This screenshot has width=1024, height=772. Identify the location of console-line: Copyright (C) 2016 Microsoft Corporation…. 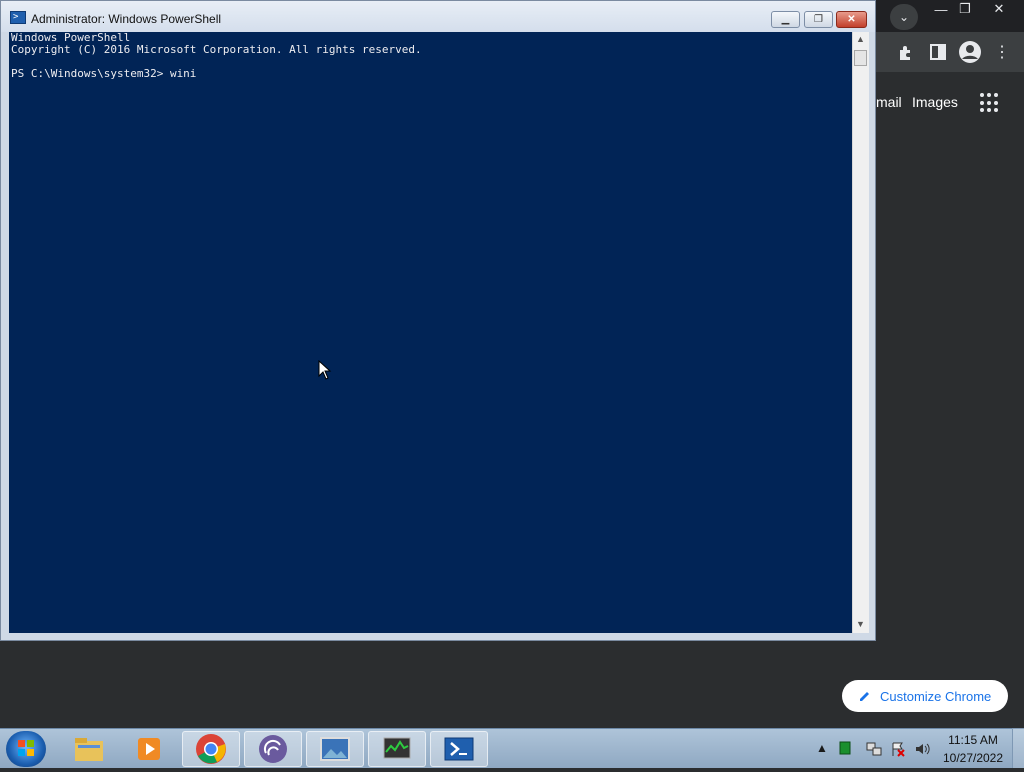
(216, 49).